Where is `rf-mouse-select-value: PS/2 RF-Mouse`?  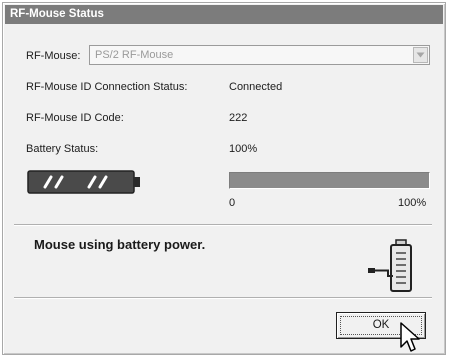 rf-mouse-select-value: PS/2 RF-Mouse is located at coordinates (134, 55).